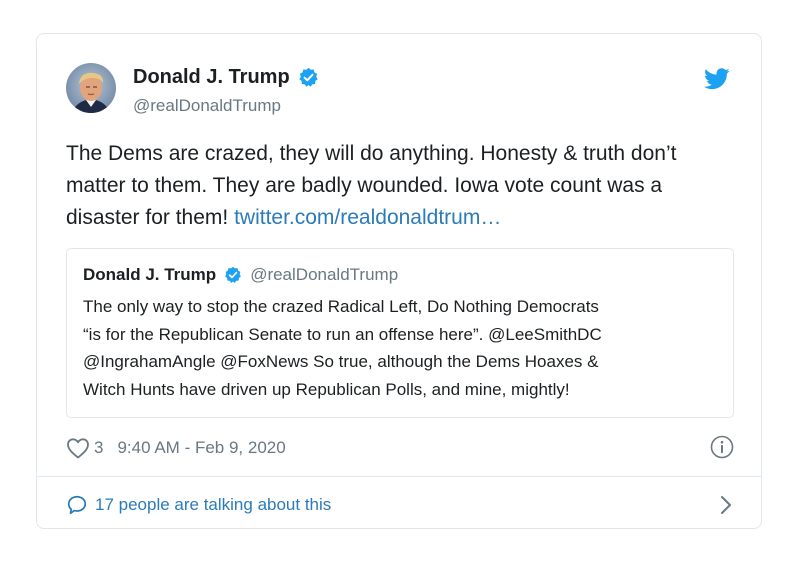  I want to click on heart-icon, so click(78, 448).